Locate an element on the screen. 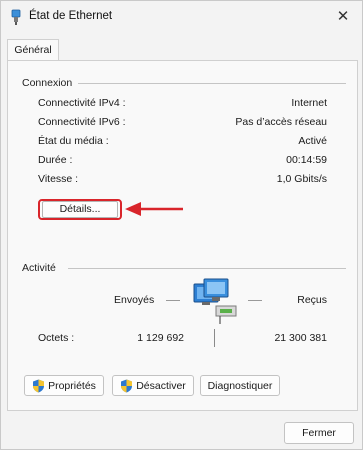  ipv6-label: Connectivité IPv6 : is located at coordinates (82, 122).